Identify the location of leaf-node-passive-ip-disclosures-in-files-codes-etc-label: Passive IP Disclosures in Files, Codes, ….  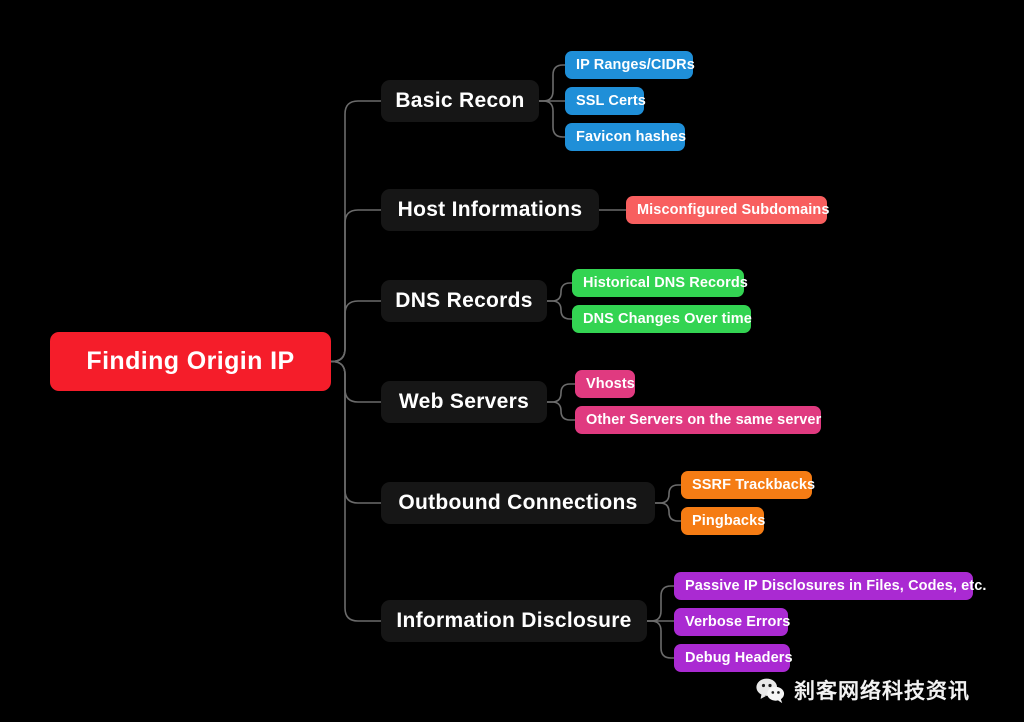
(836, 586).